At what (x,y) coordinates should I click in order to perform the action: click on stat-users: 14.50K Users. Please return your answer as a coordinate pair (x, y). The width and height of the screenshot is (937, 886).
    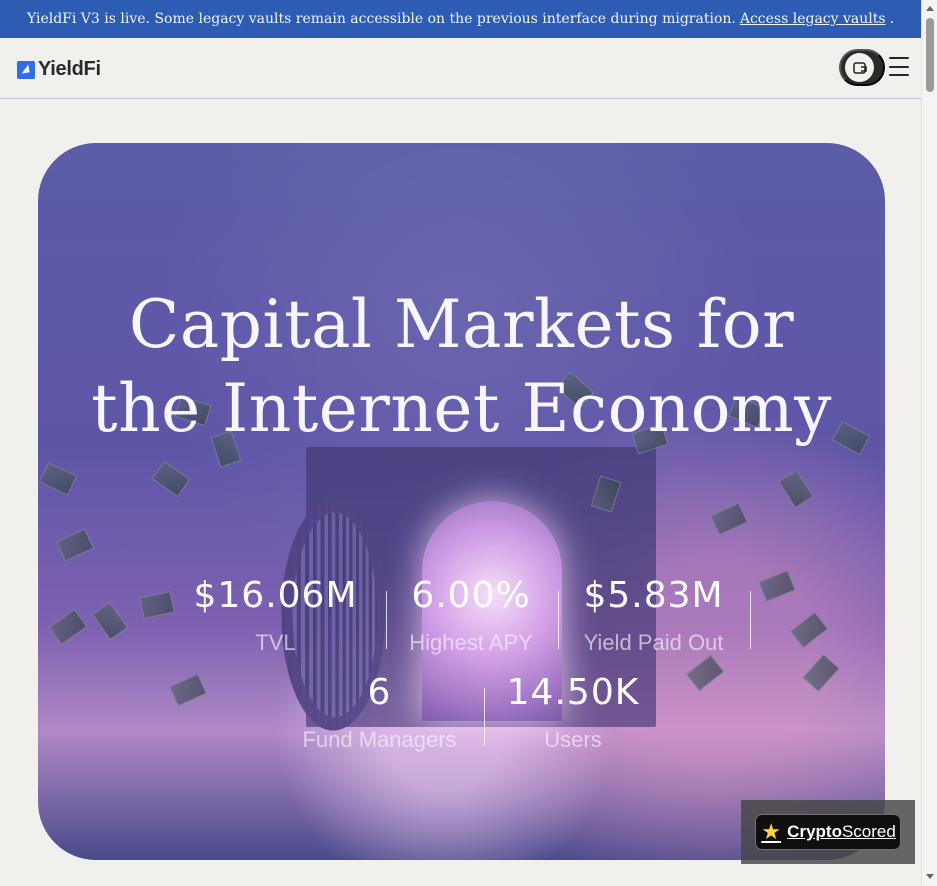
    Looking at the image, I should click on (573, 713).